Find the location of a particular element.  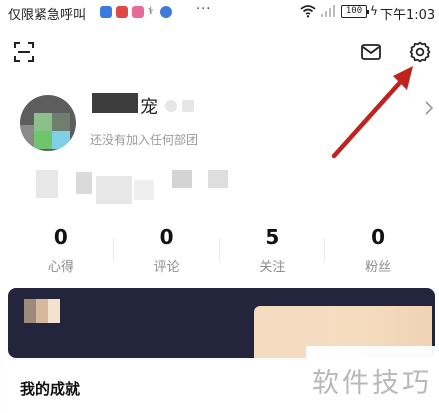

username-redacted is located at coordinates (115, 103).